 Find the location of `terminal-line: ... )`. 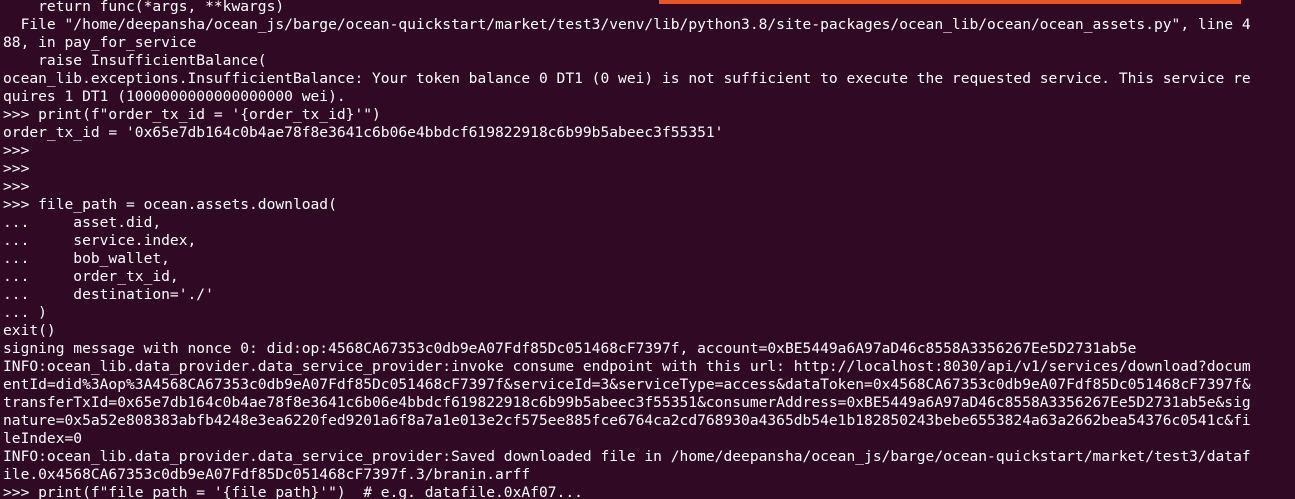

terminal-line: ... ) is located at coordinates (25, 312).